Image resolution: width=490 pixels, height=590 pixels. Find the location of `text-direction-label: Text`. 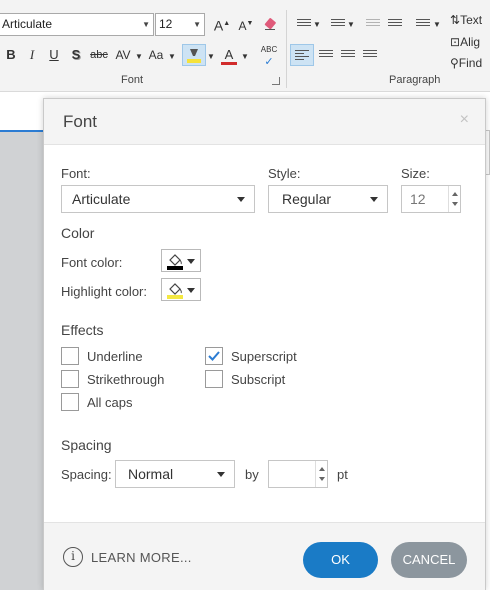

text-direction-label: Text is located at coordinates (471, 20).